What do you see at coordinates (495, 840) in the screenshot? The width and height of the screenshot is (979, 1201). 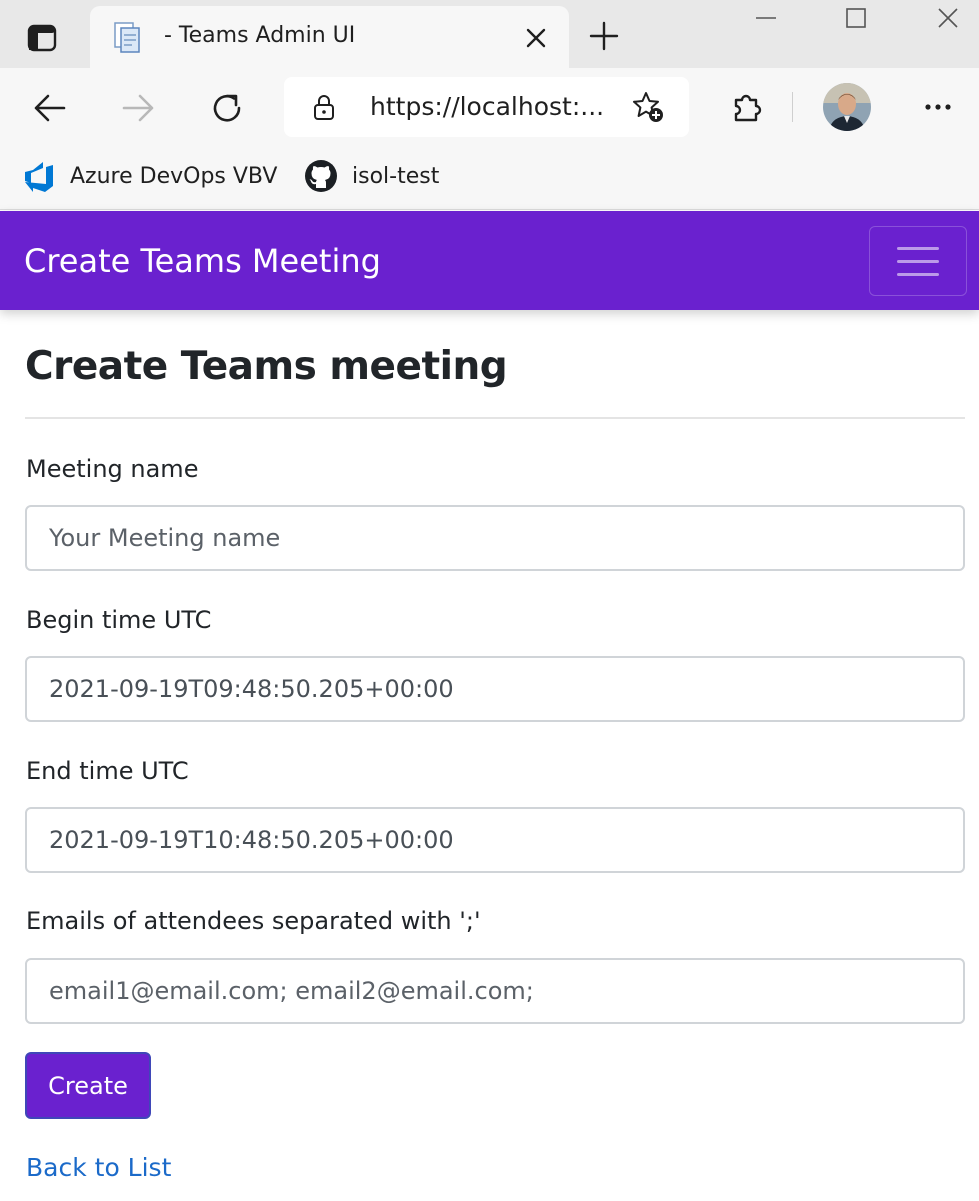 I see `end-time-input` at bounding box center [495, 840].